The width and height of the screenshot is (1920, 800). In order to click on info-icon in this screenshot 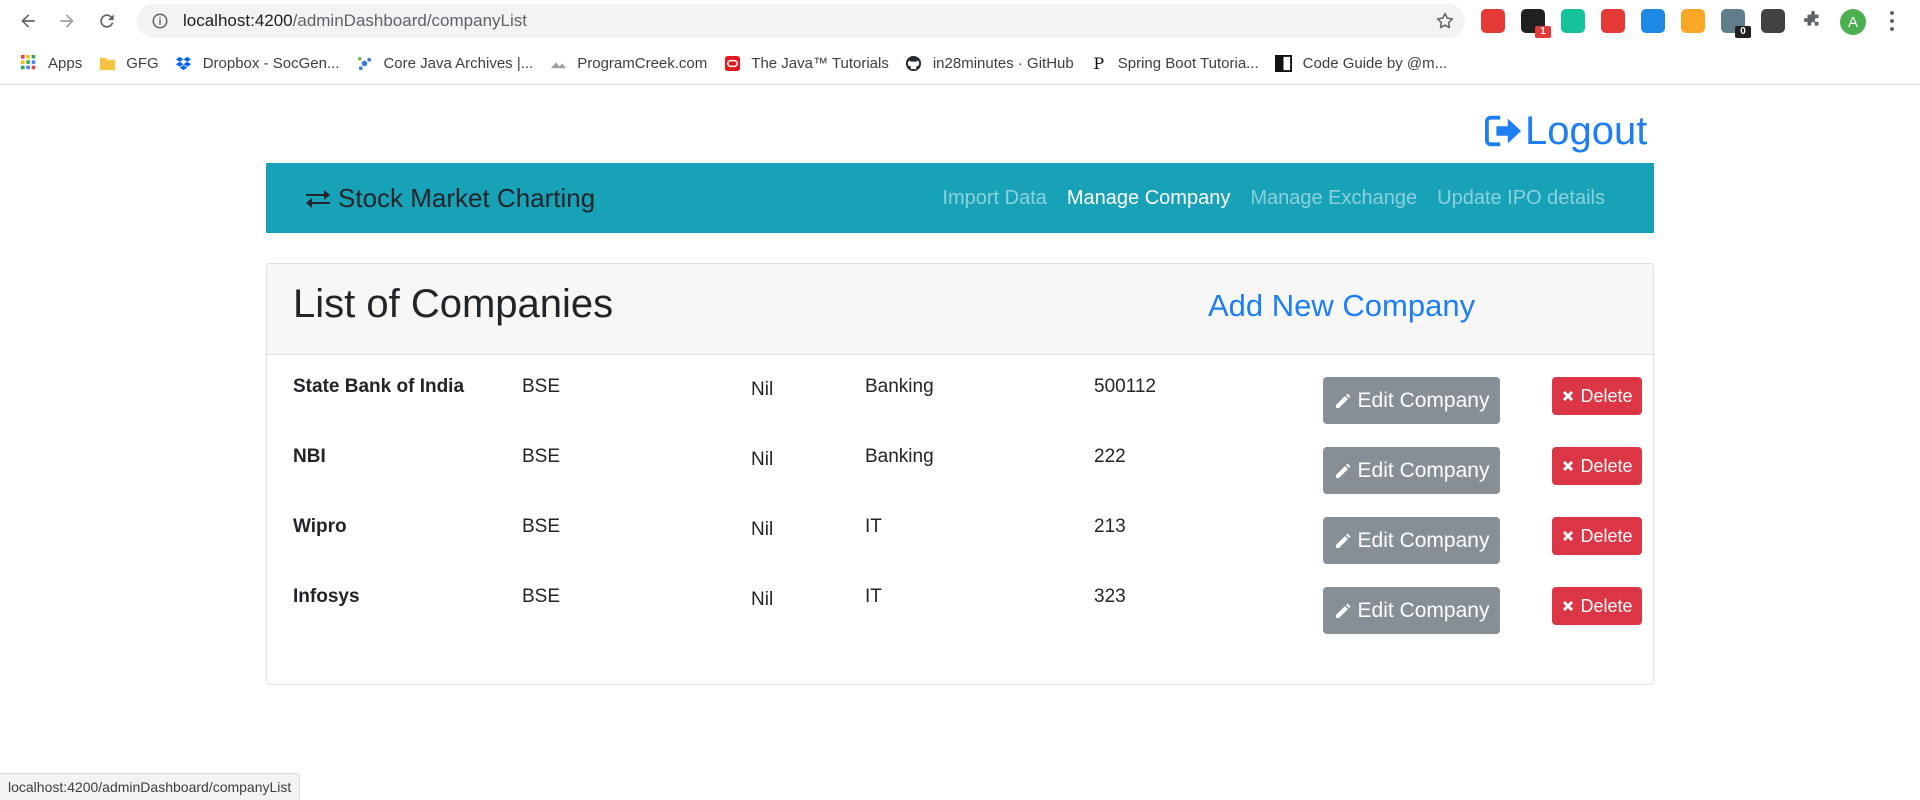, I will do `click(160, 21)`.